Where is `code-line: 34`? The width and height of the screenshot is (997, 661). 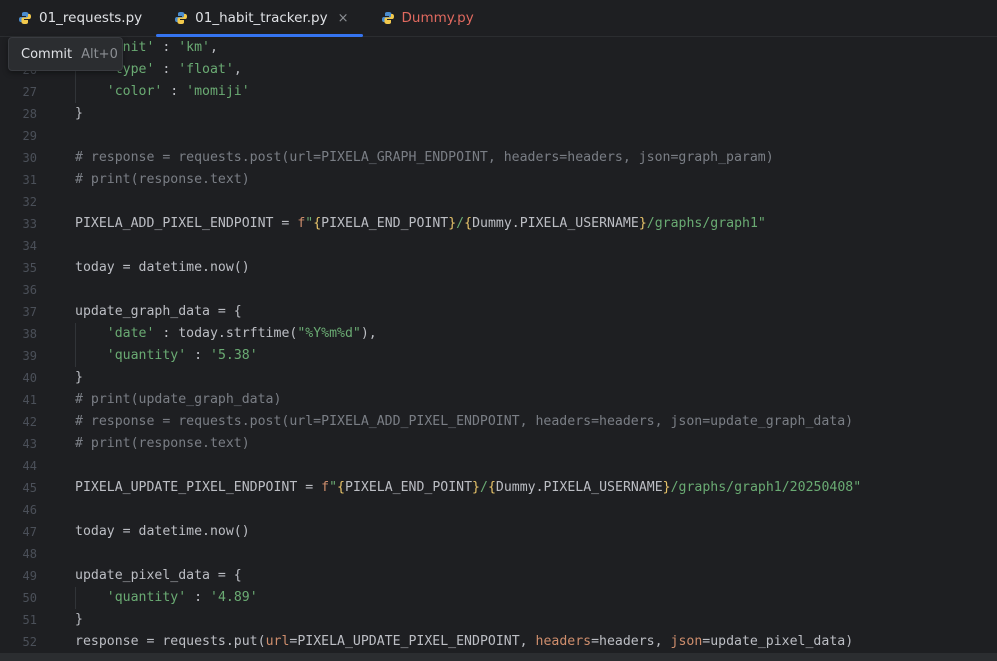 code-line: 34 is located at coordinates (498, 246).